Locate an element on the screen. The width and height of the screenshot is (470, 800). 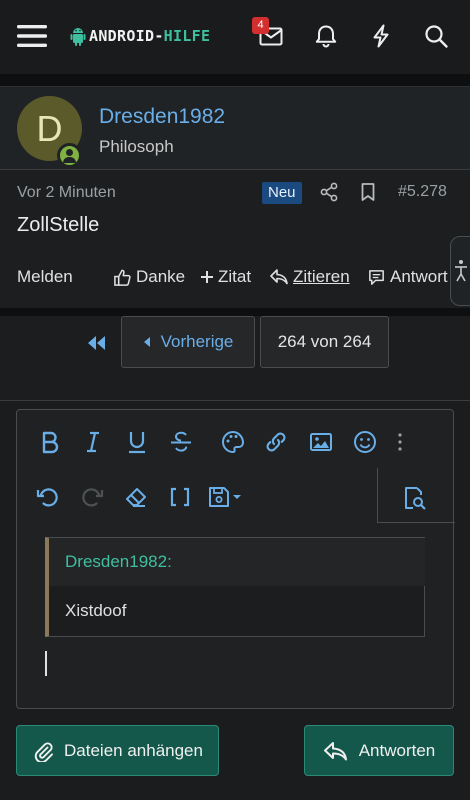
search-icon is located at coordinates (436, 36).